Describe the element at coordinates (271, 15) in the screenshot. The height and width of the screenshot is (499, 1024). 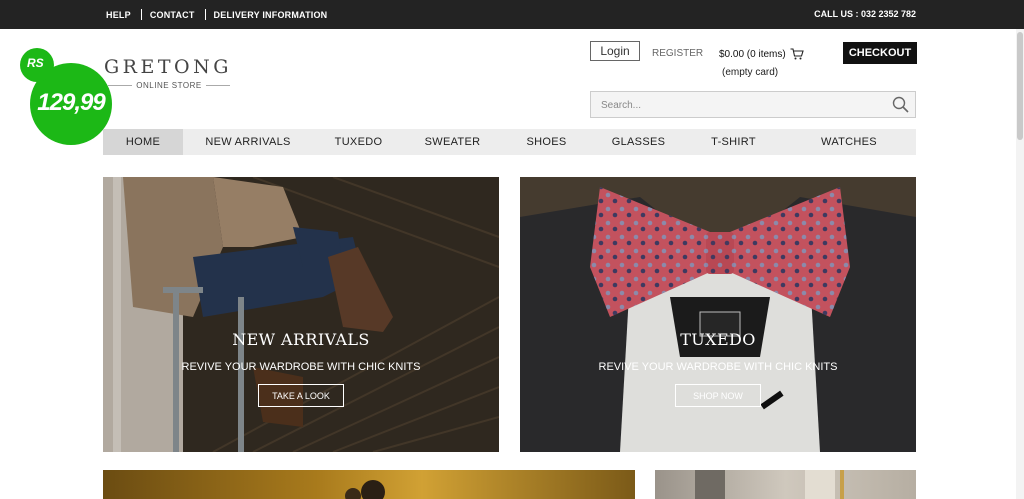
I see `delivery-information-link: DELIVERY INFORMATION` at that location.